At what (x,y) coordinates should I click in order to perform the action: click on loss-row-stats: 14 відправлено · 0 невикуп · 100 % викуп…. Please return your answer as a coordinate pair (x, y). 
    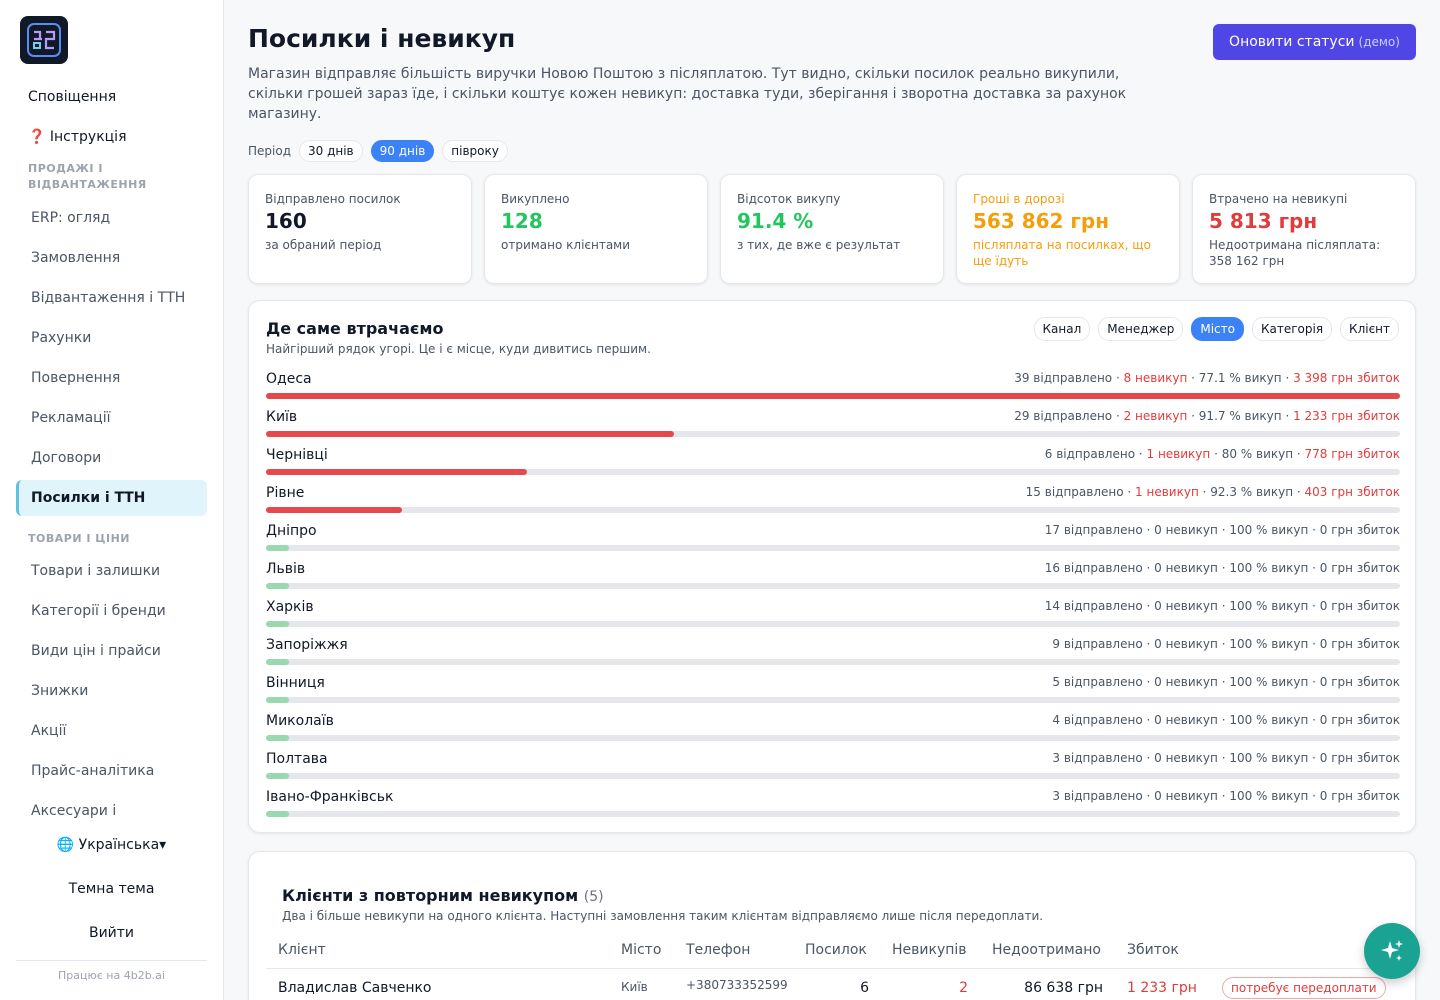
    Looking at the image, I should click on (1222, 606).